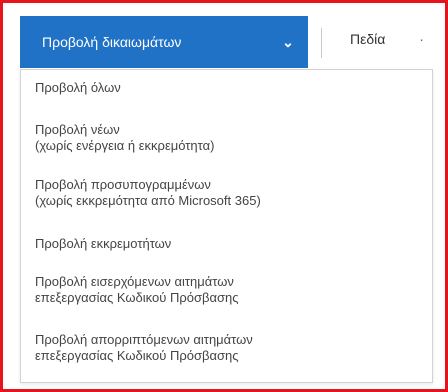 The image size is (448, 392). Describe the element at coordinates (125, 145) in the screenshot. I see `menu-item-sublabel: (χωρίς ενέργεια ή εκκρεμότητα)` at that location.